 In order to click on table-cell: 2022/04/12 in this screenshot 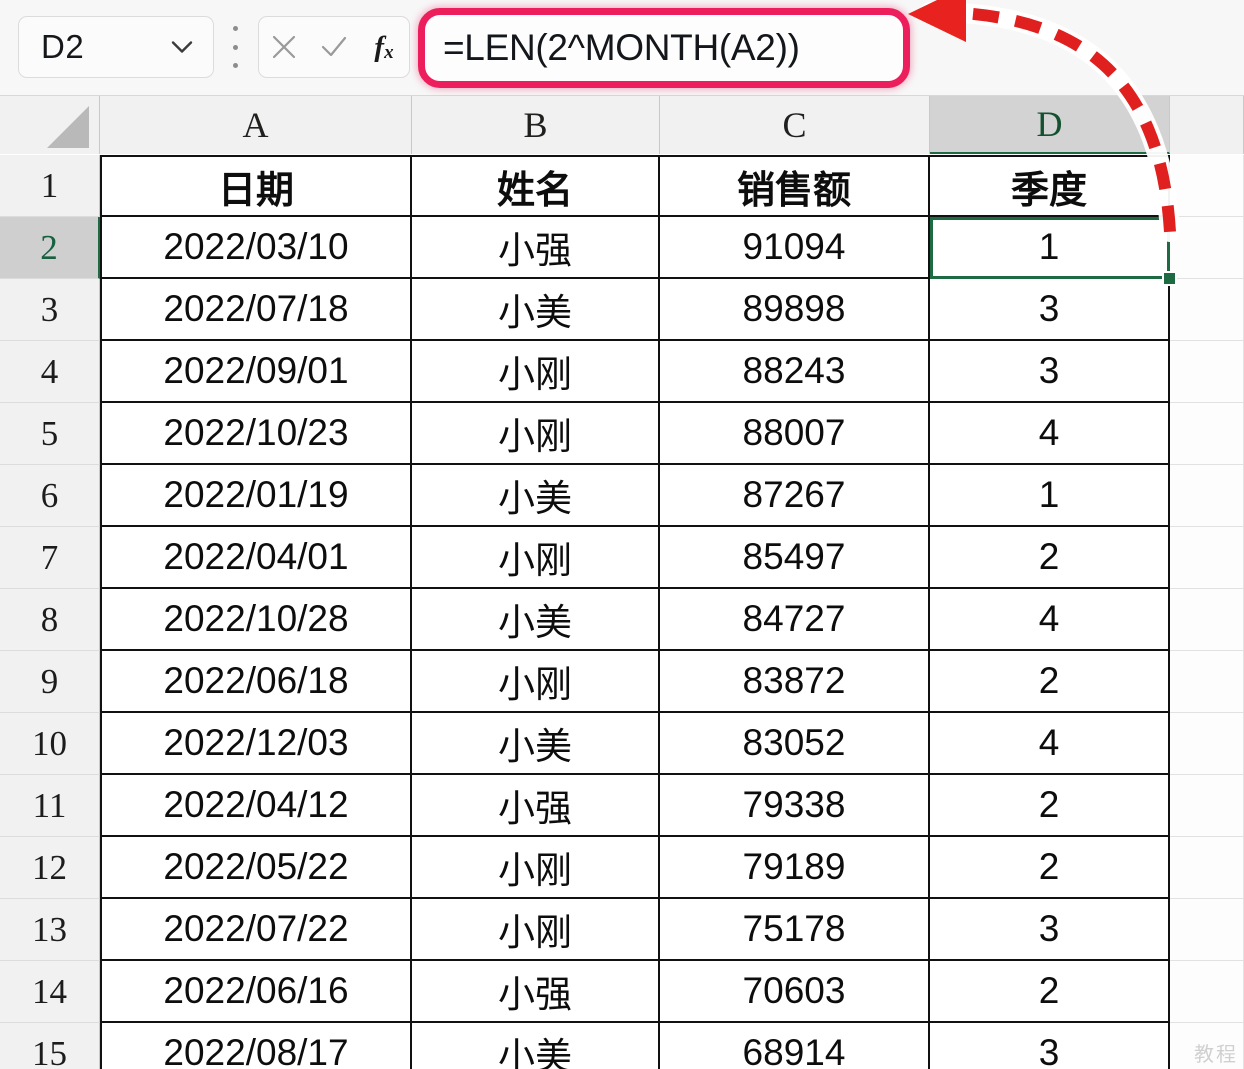, I will do `click(256, 806)`.